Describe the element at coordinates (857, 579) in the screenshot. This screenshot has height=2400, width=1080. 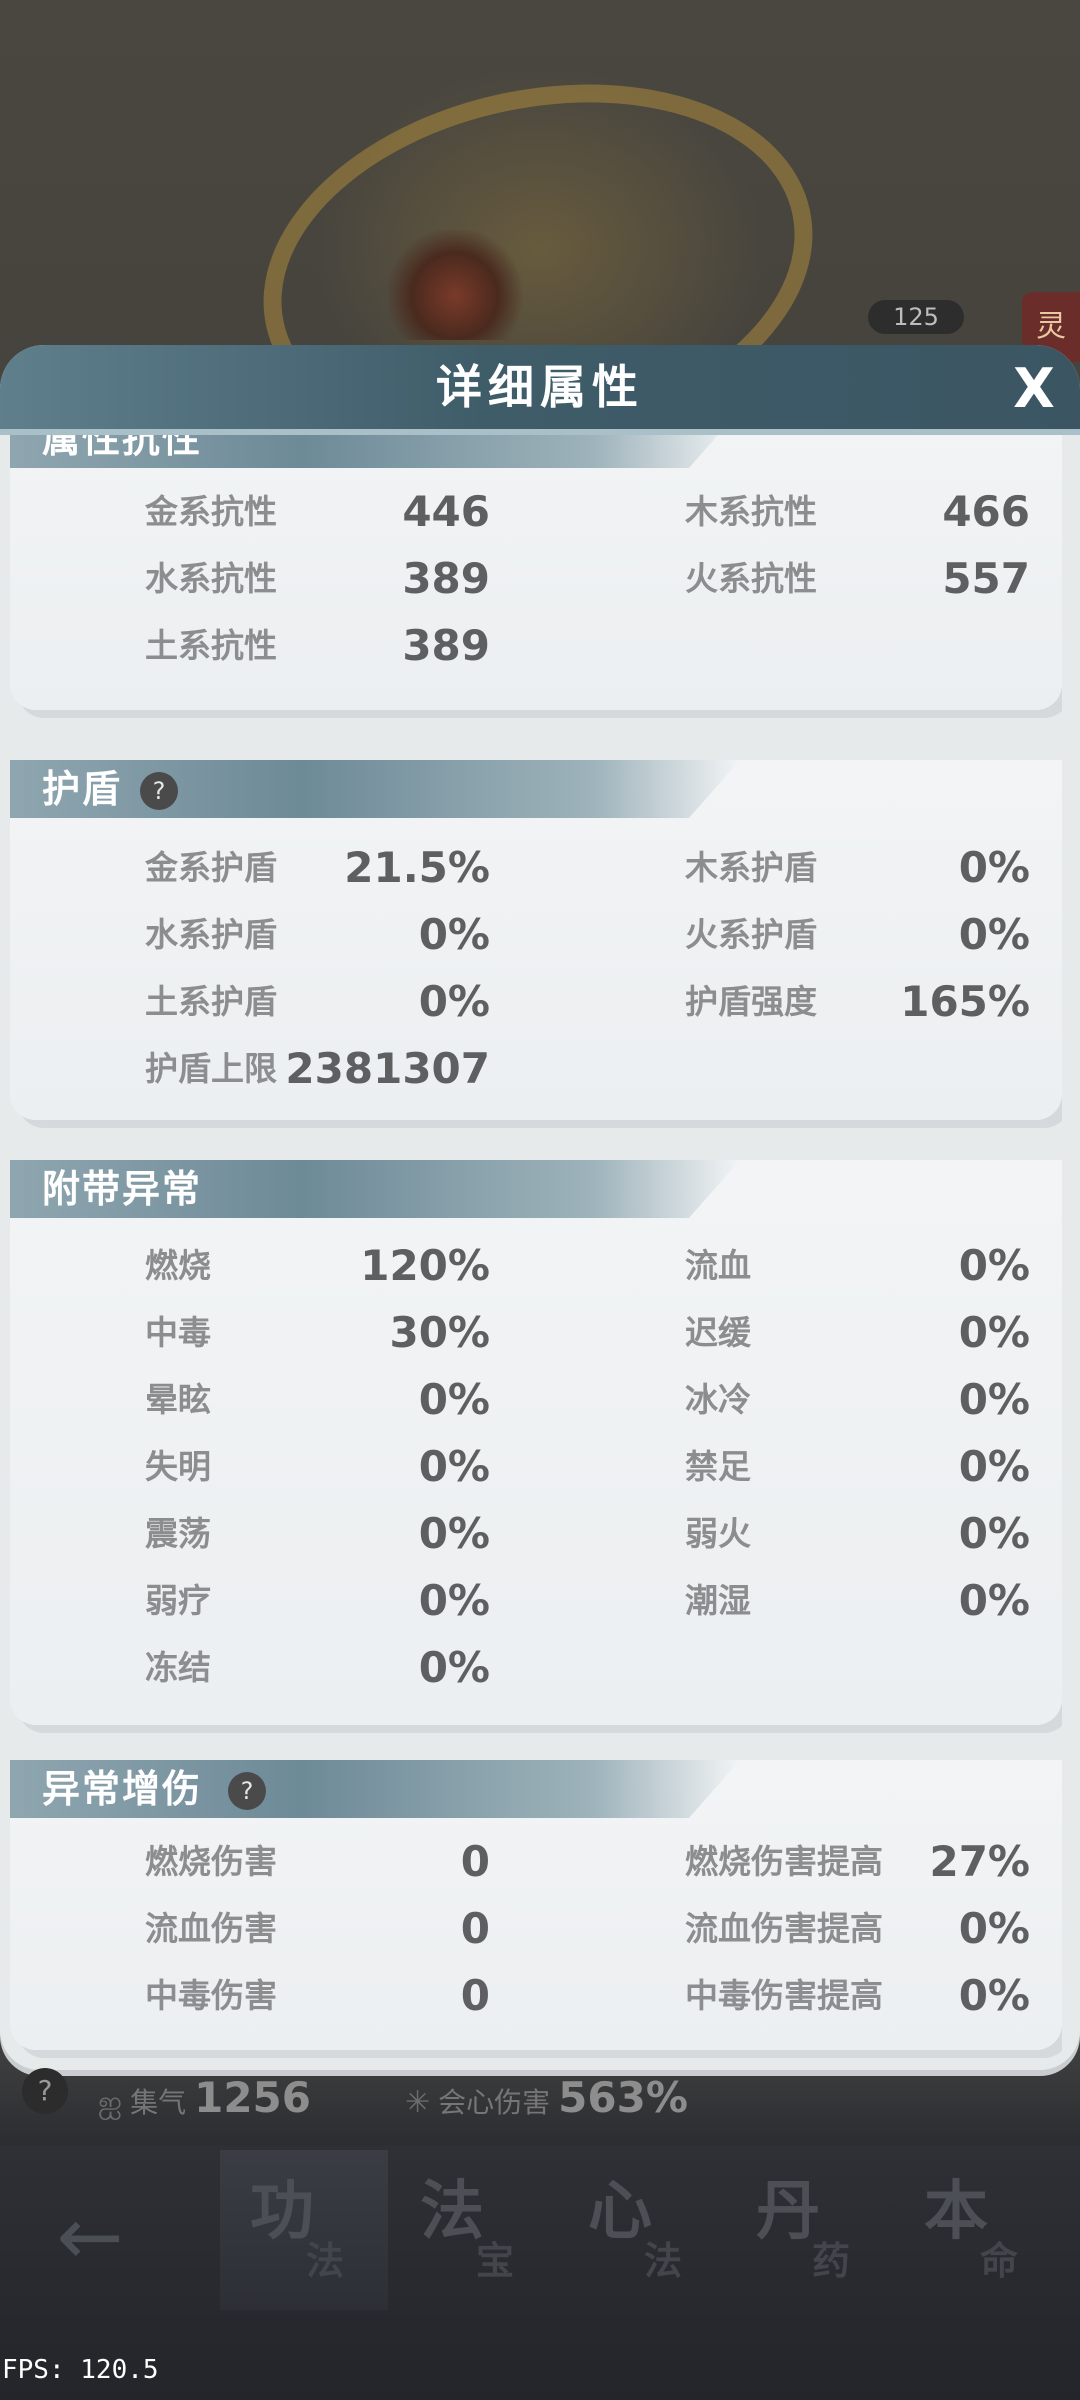
I see `stat-row: 火系抗性 557` at that location.